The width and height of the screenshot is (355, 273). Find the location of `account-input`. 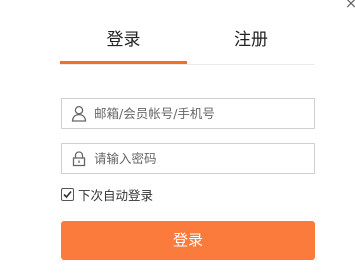

account-input is located at coordinates (199, 113).